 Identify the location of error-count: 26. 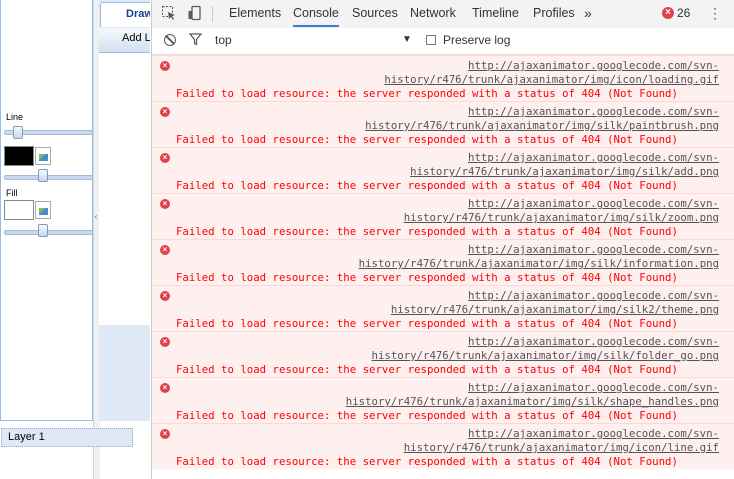
(683, 13).